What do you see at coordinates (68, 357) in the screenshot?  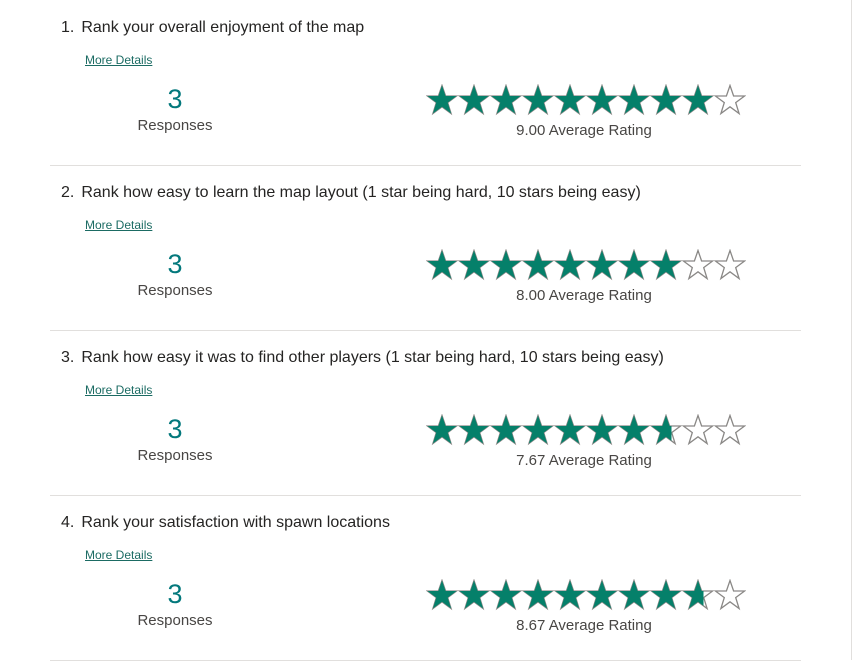 I see `question-number: 3.` at bounding box center [68, 357].